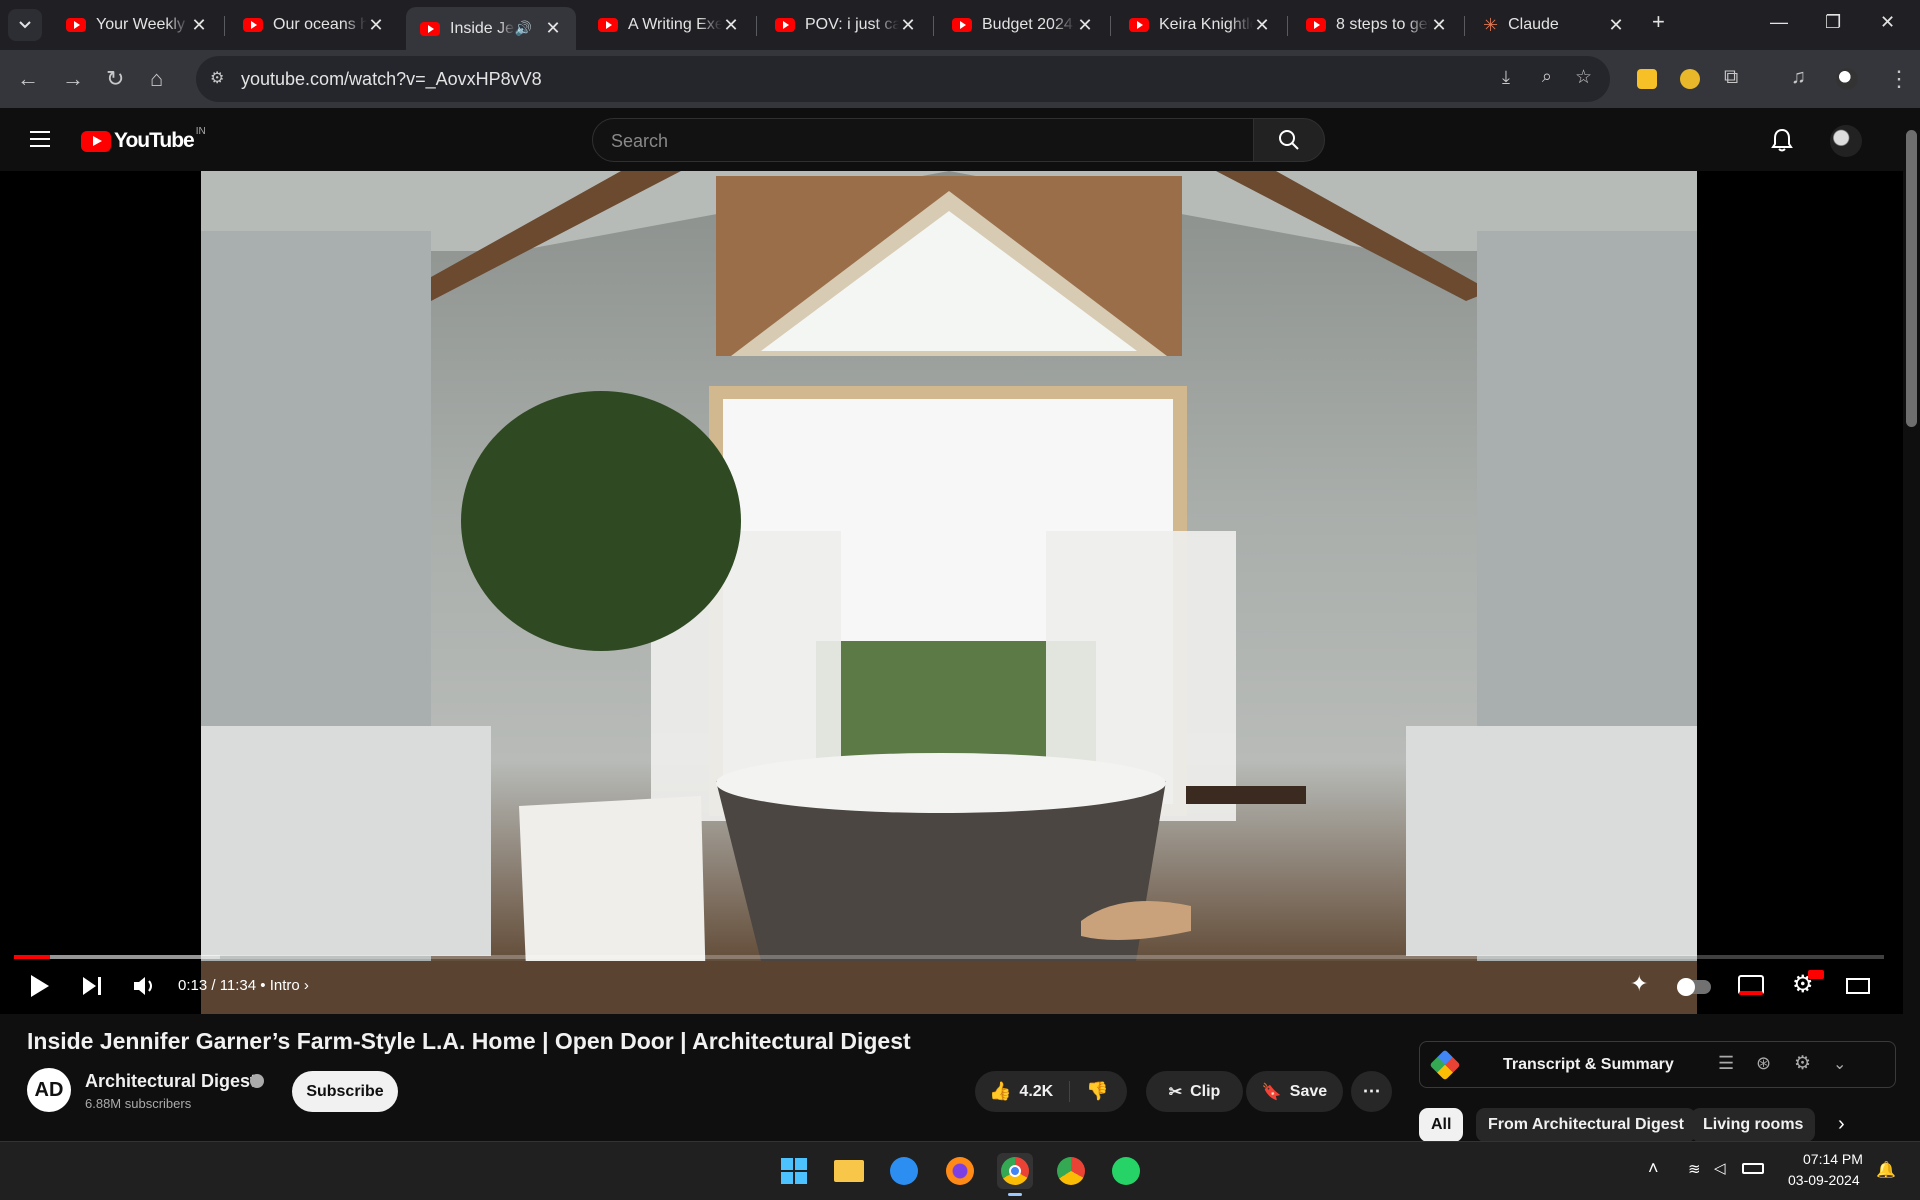 Image resolution: width=1920 pixels, height=1200 pixels. Describe the element at coordinates (39, 986) in the screenshot. I see `play-button` at that location.